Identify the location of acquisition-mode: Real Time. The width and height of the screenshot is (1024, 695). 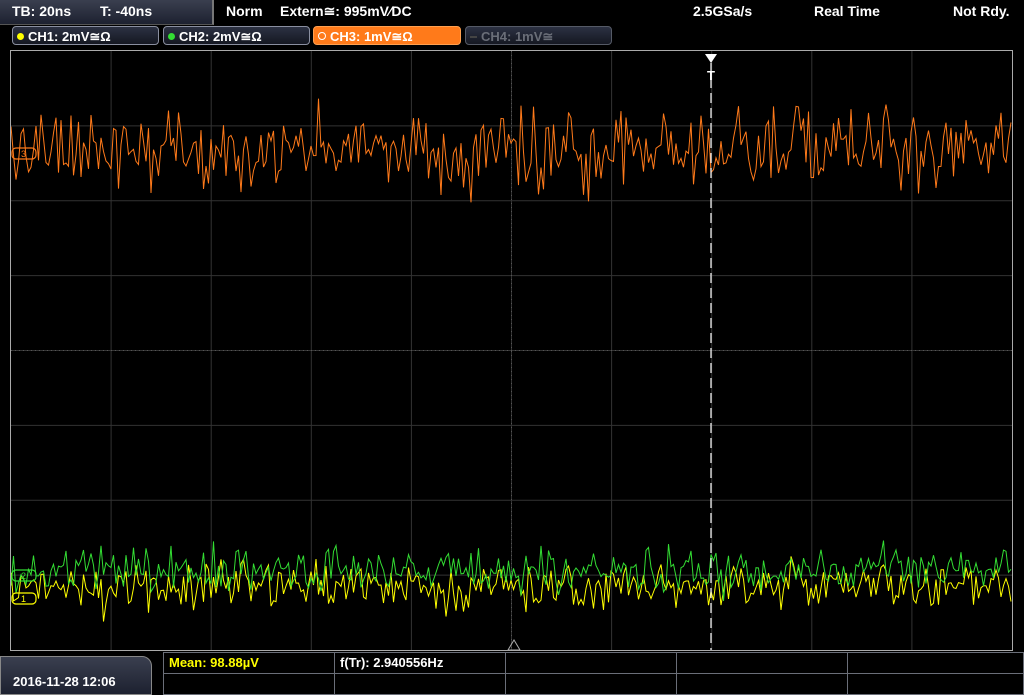
(847, 11).